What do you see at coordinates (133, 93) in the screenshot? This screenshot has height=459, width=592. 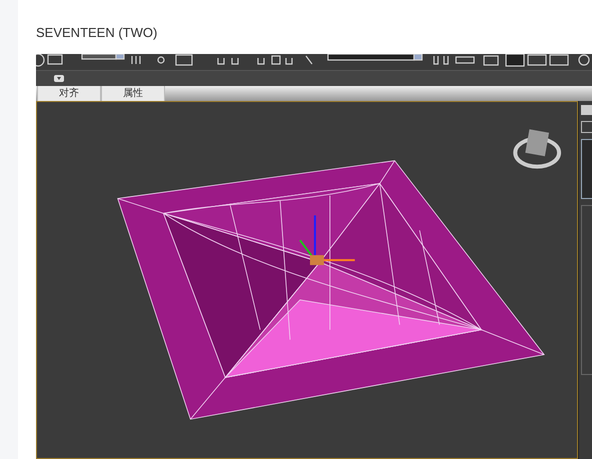 I see `panel-tab: 属性` at bounding box center [133, 93].